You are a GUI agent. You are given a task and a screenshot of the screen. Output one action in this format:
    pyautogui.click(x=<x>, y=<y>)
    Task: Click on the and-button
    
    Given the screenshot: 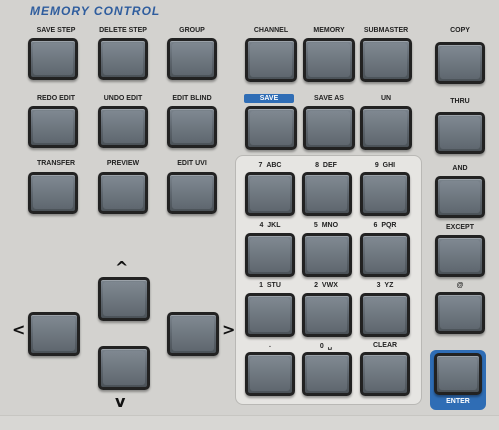 What is the action you would take?
    pyautogui.click(x=460, y=197)
    